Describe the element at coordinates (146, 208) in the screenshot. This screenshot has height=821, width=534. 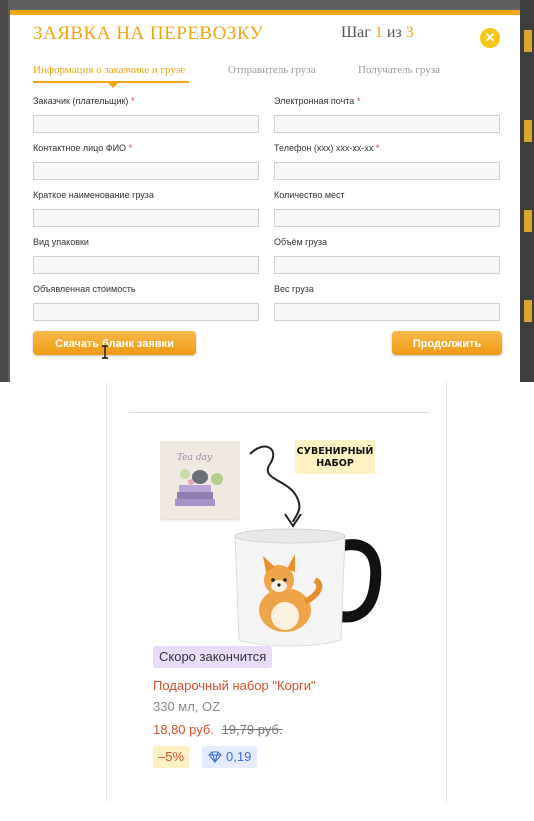
I see `field-cargo-name: Краткое наименование груза` at that location.